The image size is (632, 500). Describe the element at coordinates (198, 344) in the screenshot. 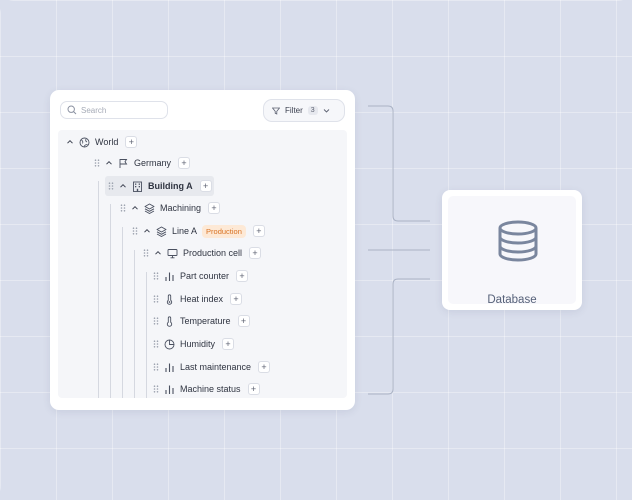

I see `node-label: Humidity` at that location.